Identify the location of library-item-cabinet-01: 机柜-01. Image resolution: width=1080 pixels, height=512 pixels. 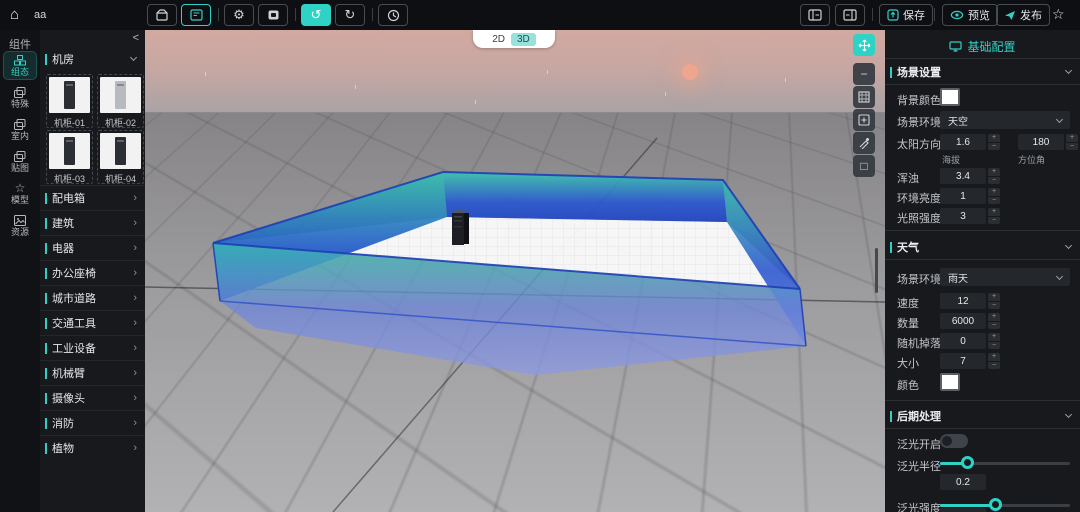
(69, 101).